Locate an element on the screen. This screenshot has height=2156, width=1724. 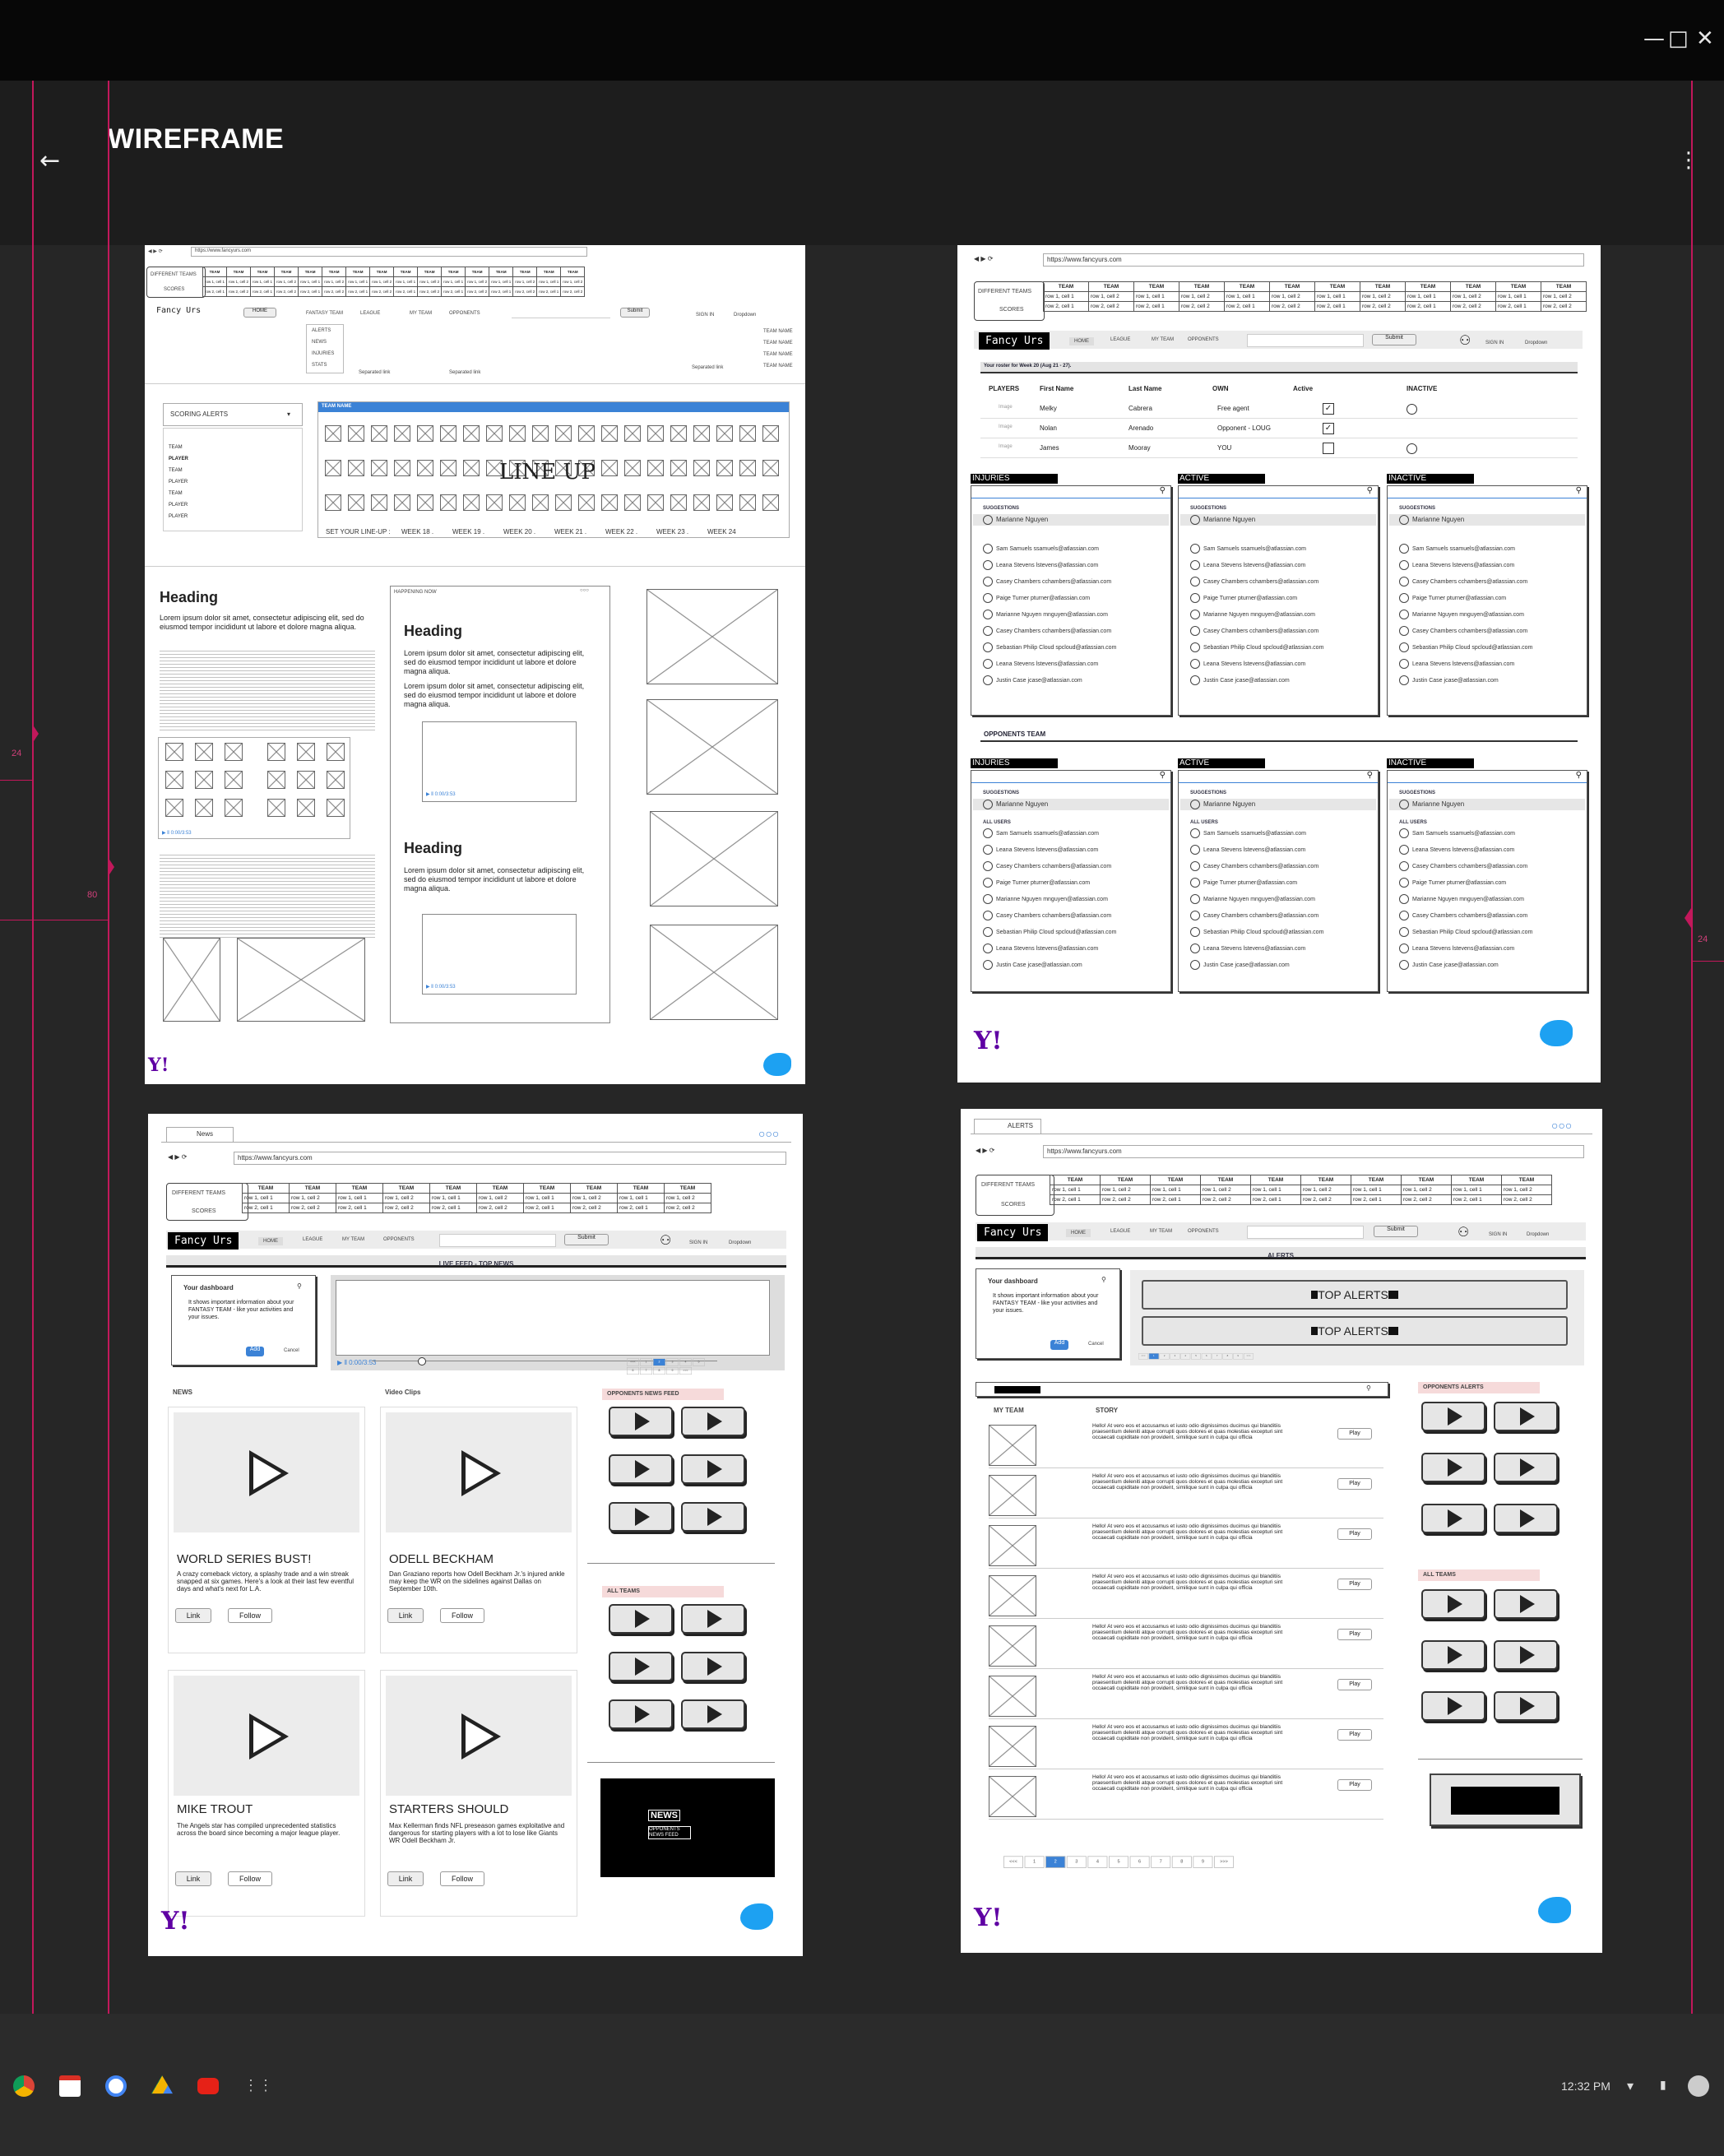
dropdown-item: TEAM is located at coordinates (176, 447).